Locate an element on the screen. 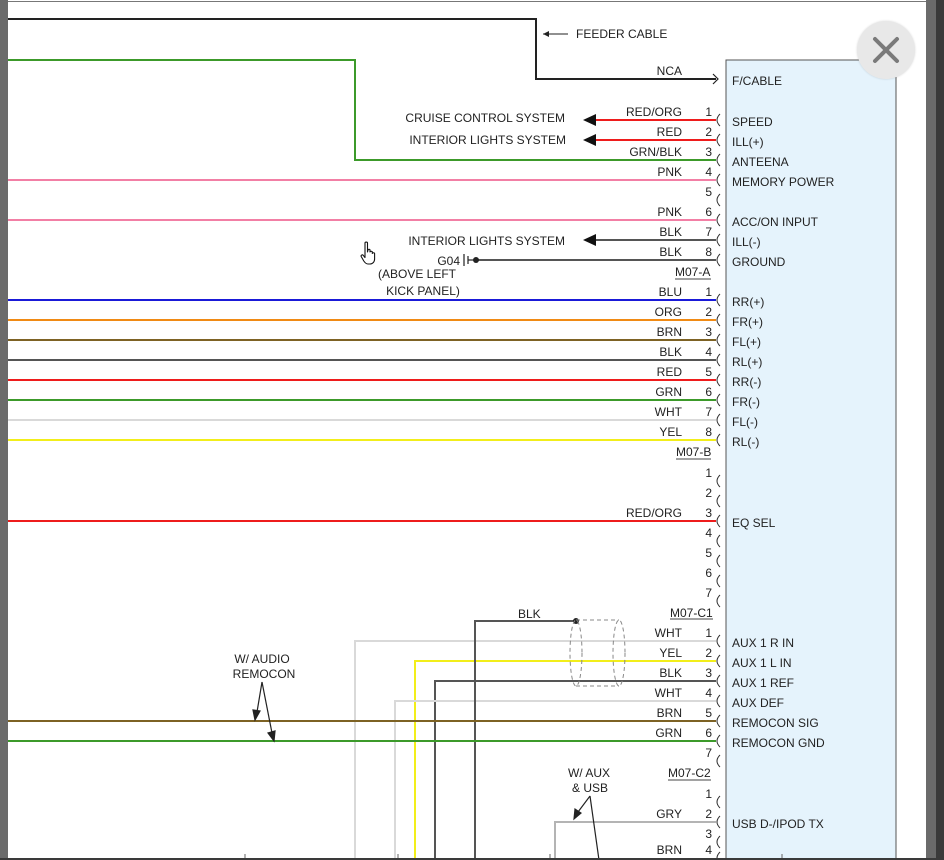  connector-id-m07-c1: M07-C1 is located at coordinates (691, 613).